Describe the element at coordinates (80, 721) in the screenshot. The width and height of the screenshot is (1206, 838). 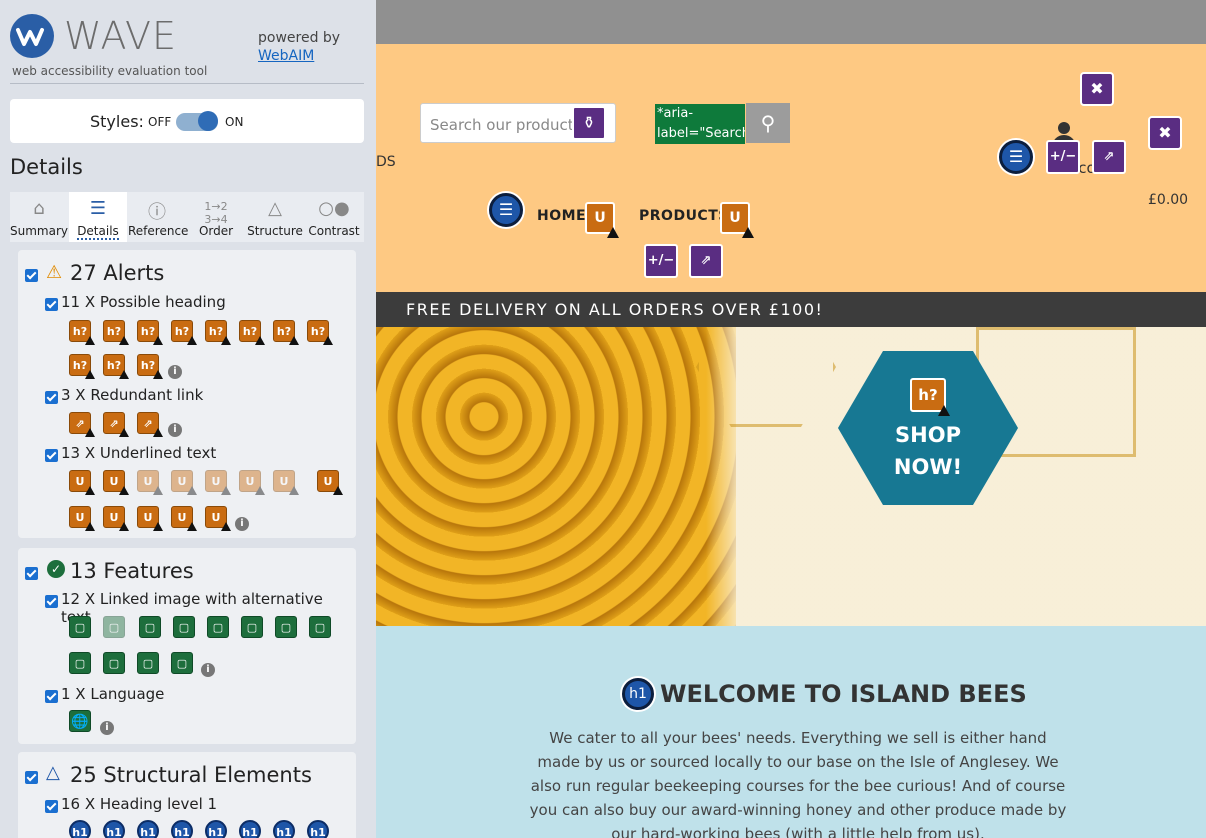
I see `globe-icon: 🌐` at that location.